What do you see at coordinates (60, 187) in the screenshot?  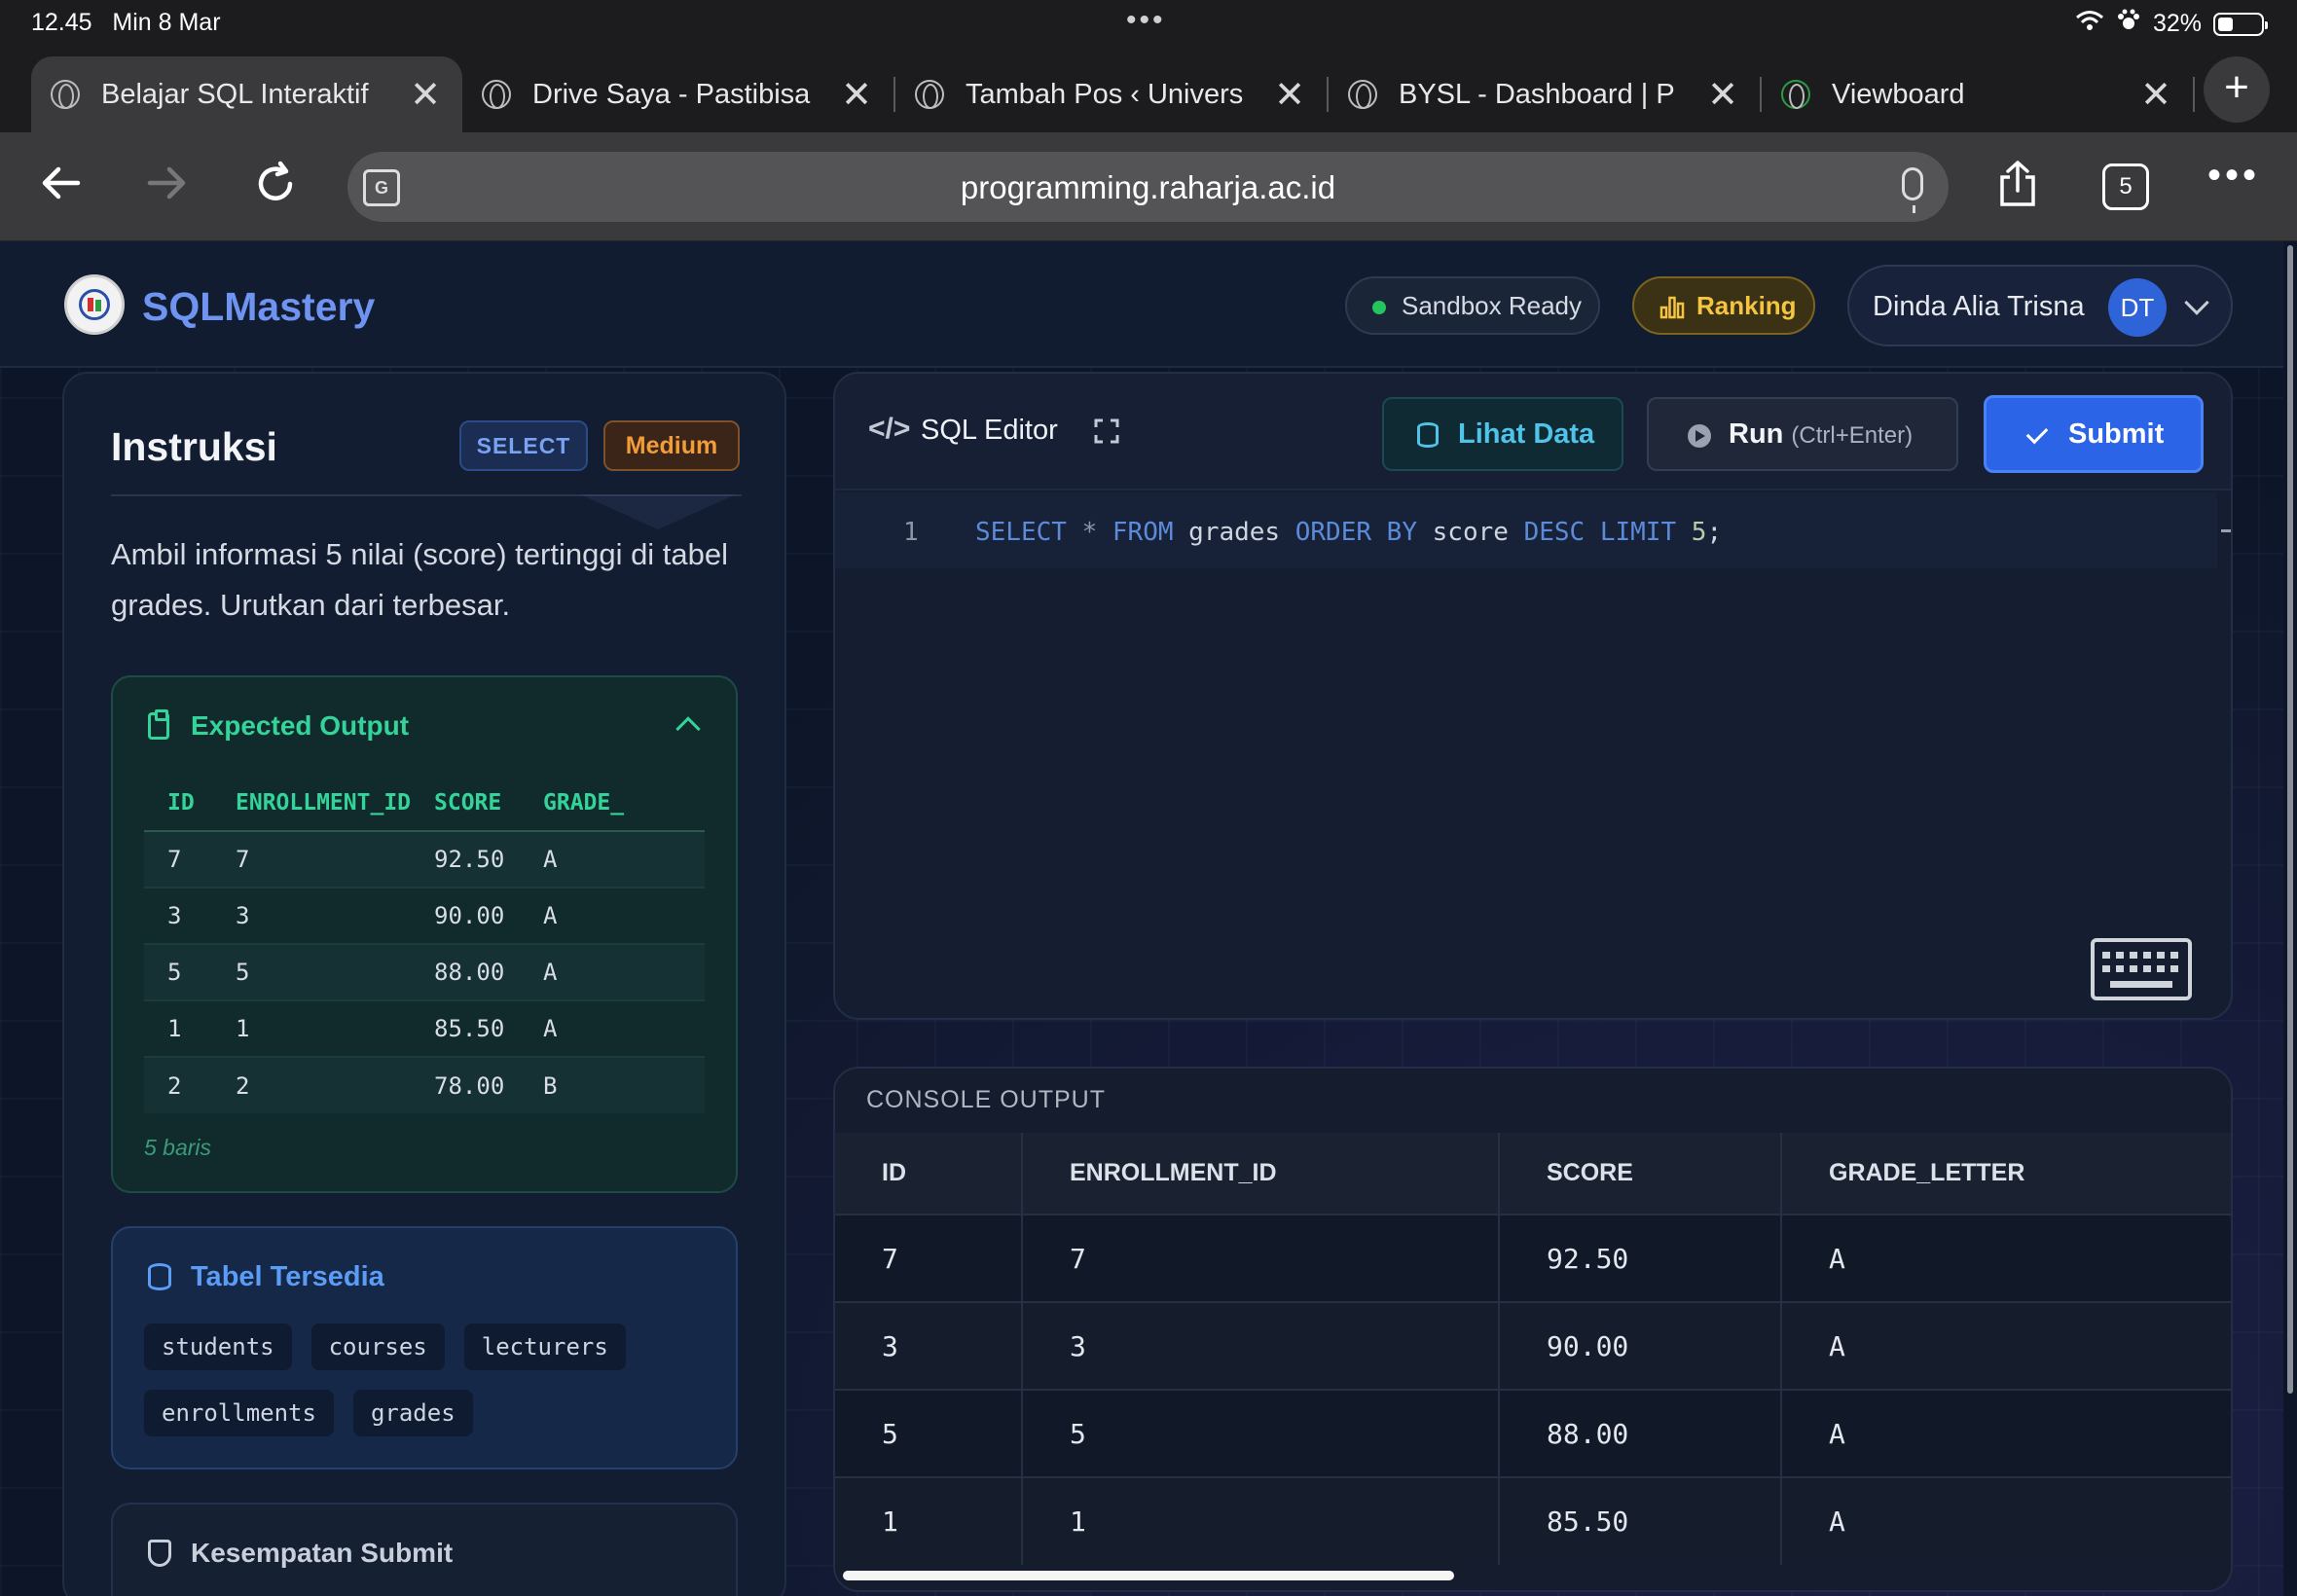 I see `back-arrow-icon` at bounding box center [60, 187].